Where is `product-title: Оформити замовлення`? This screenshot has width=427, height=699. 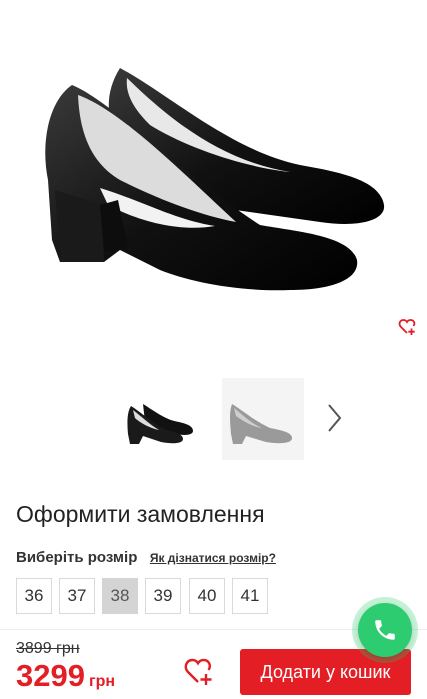 product-title: Оформити замовлення is located at coordinates (140, 514).